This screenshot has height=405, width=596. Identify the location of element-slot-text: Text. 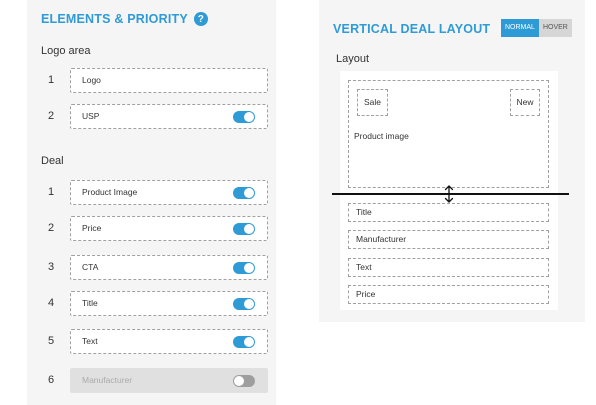
(169, 341).